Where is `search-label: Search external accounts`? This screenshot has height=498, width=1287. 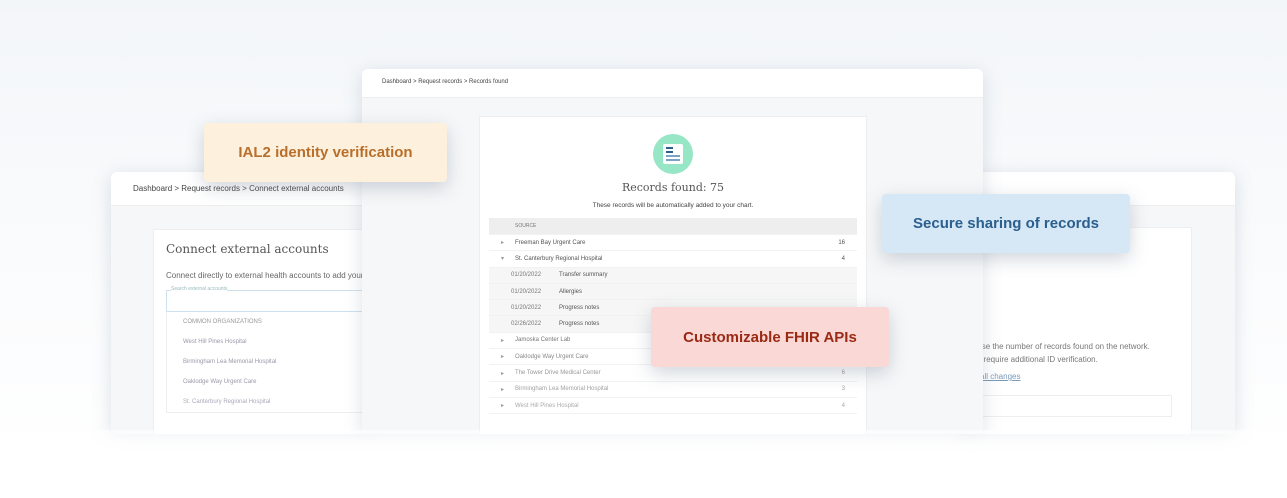
search-label: Search external accounts is located at coordinates (199, 289).